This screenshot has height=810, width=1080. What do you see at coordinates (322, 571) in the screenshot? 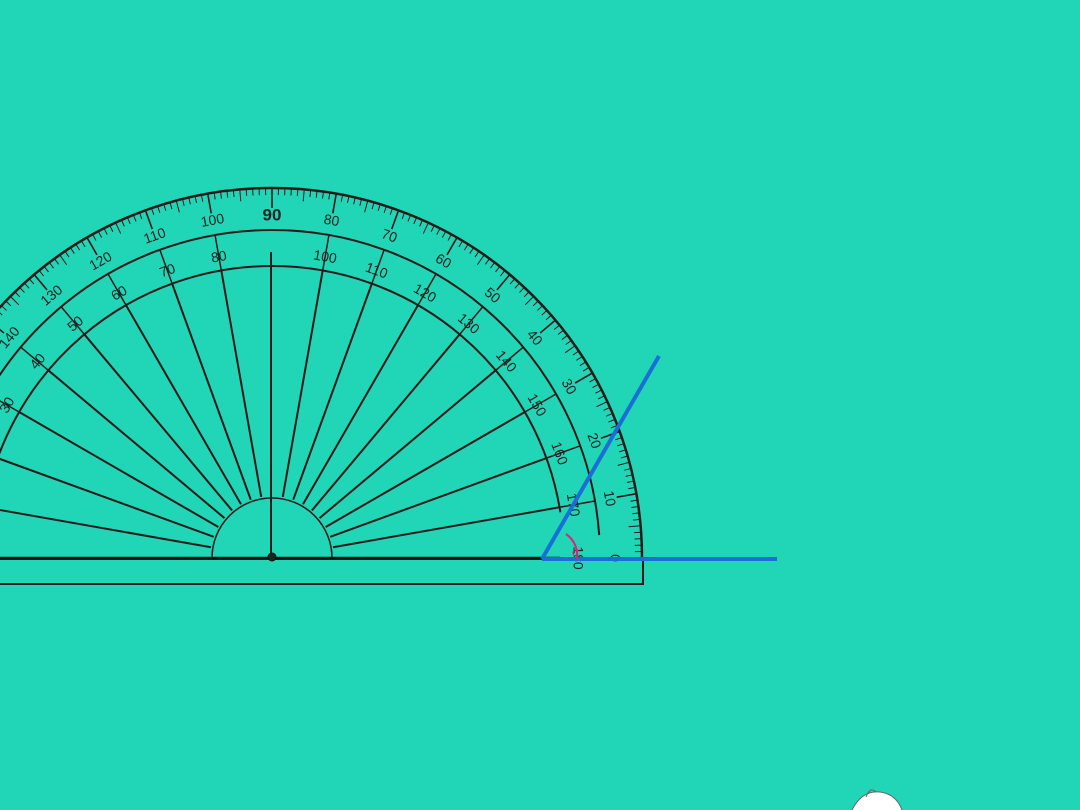
I see `protractor-base` at bounding box center [322, 571].